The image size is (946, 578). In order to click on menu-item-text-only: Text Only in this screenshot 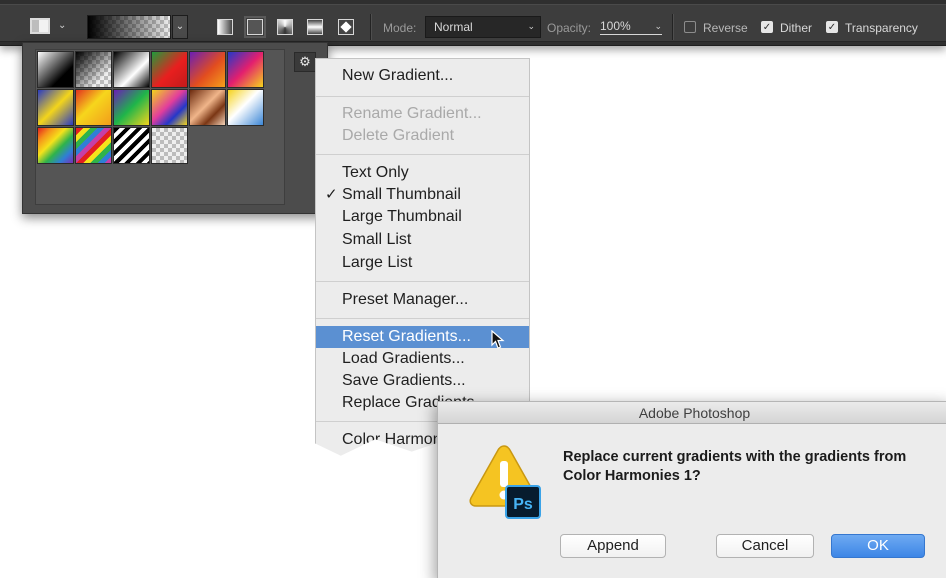, I will do `click(422, 173)`.